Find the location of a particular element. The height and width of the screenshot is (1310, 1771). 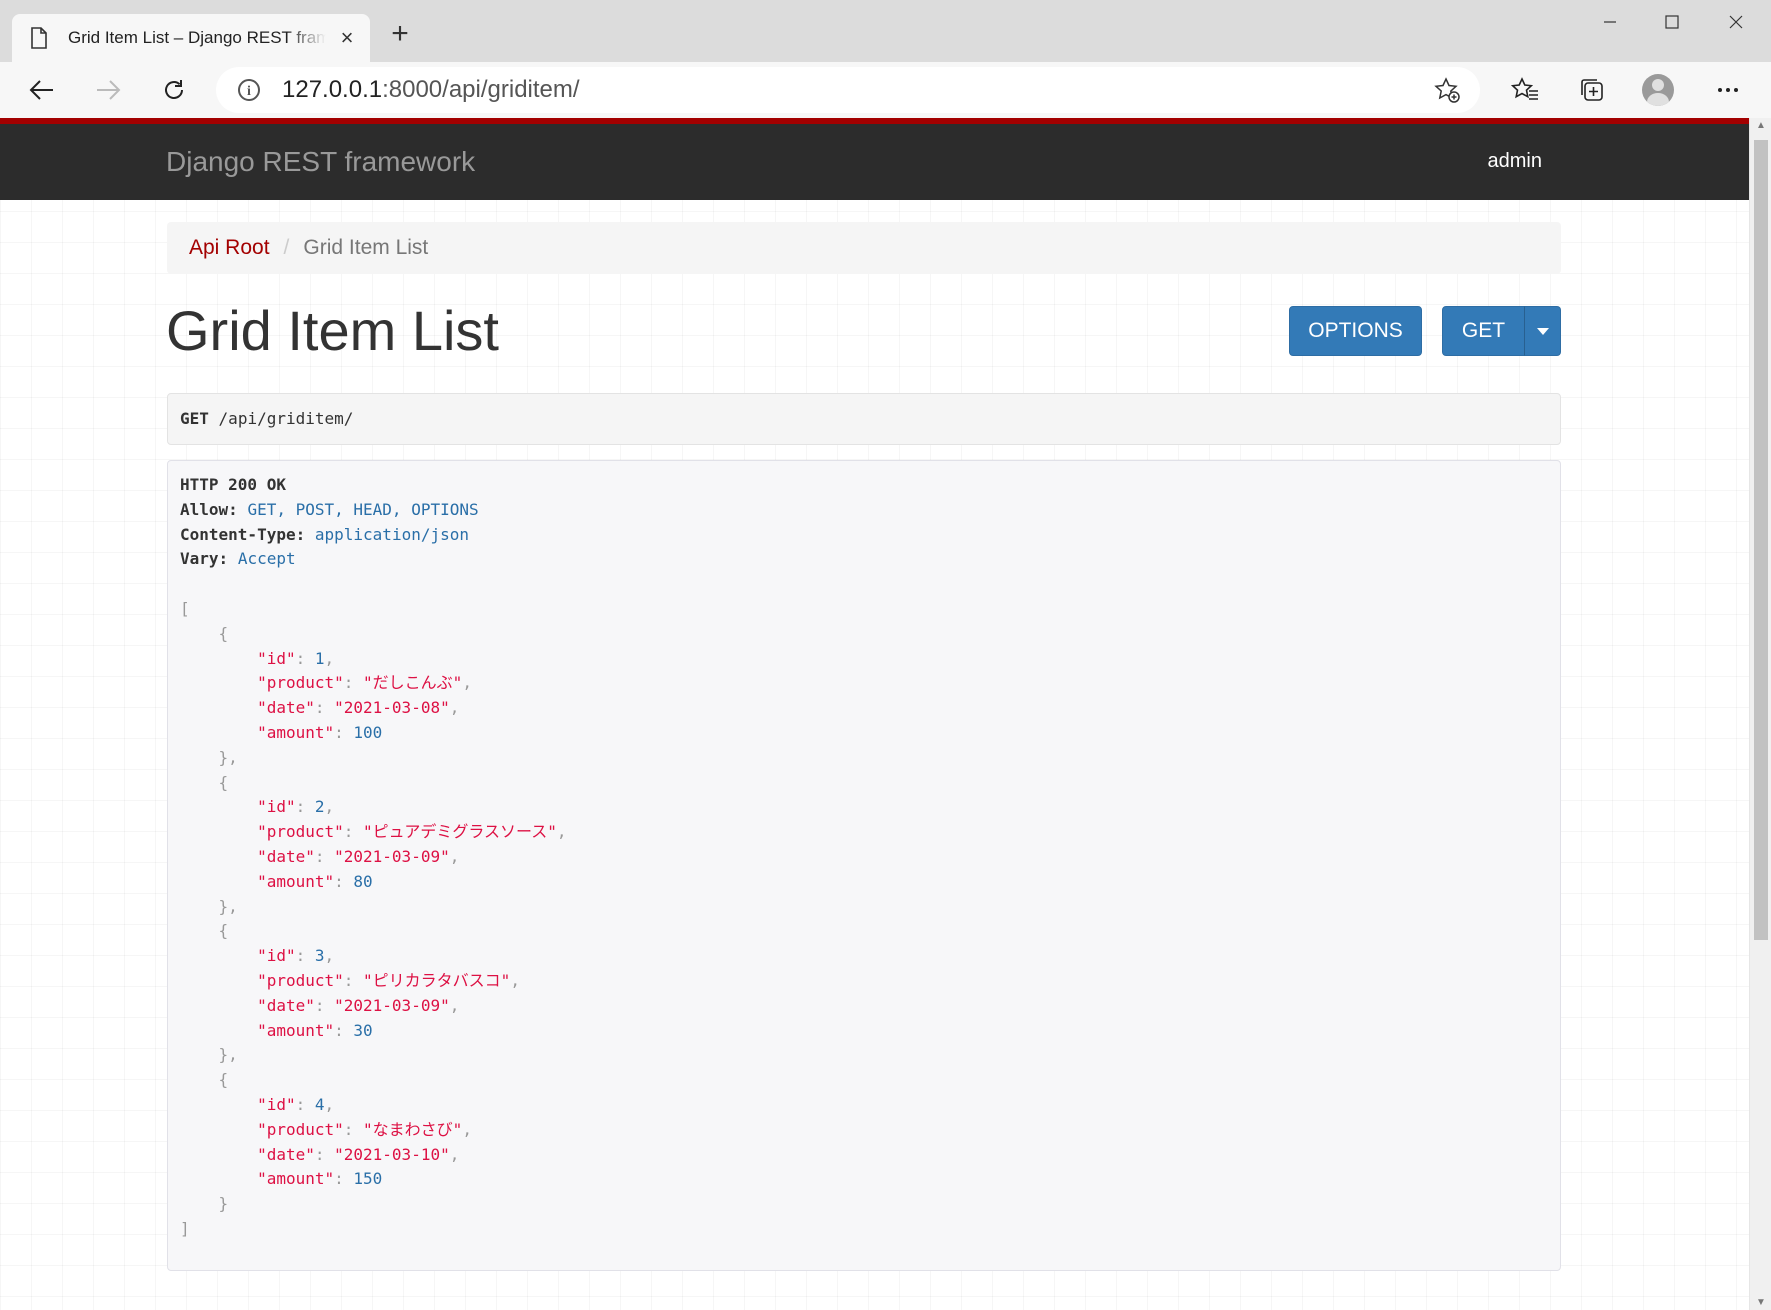

response-header-allow: Allow: GET, POST, HEAD, OPTIONS is located at coordinates (329, 509).